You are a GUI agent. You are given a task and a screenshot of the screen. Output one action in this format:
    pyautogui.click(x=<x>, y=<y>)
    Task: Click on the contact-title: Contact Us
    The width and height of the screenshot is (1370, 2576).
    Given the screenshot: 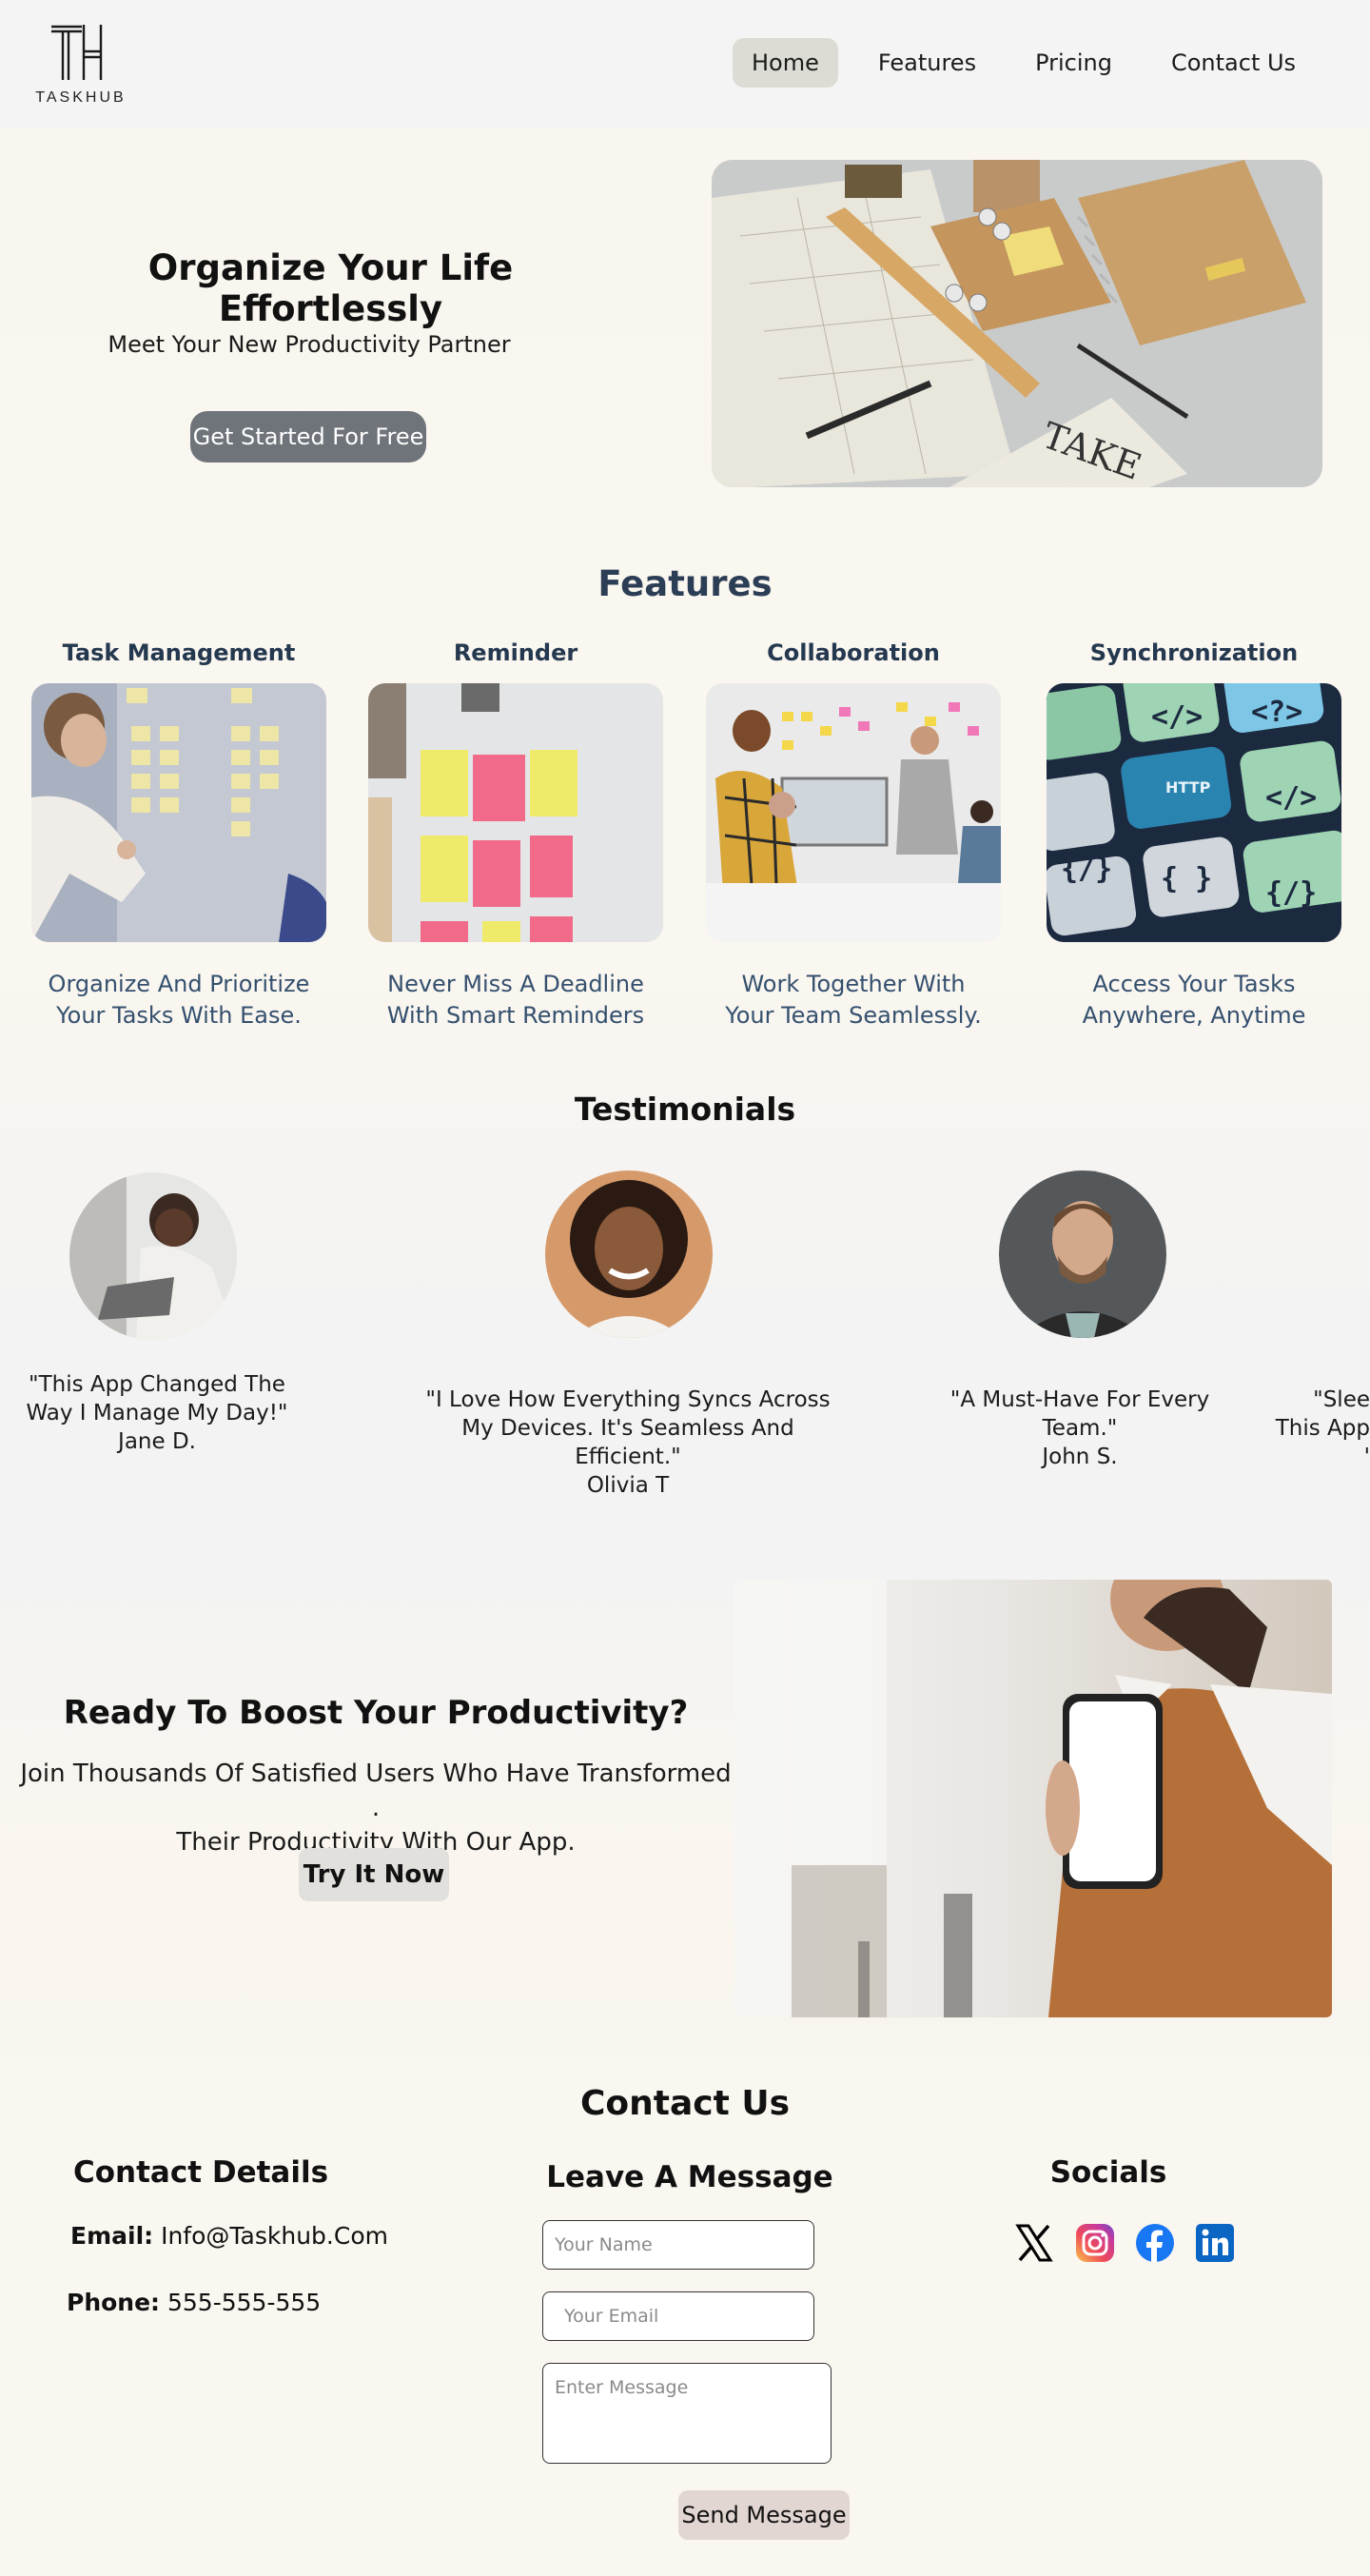 What is the action you would take?
    pyautogui.click(x=685, y=2103)
    